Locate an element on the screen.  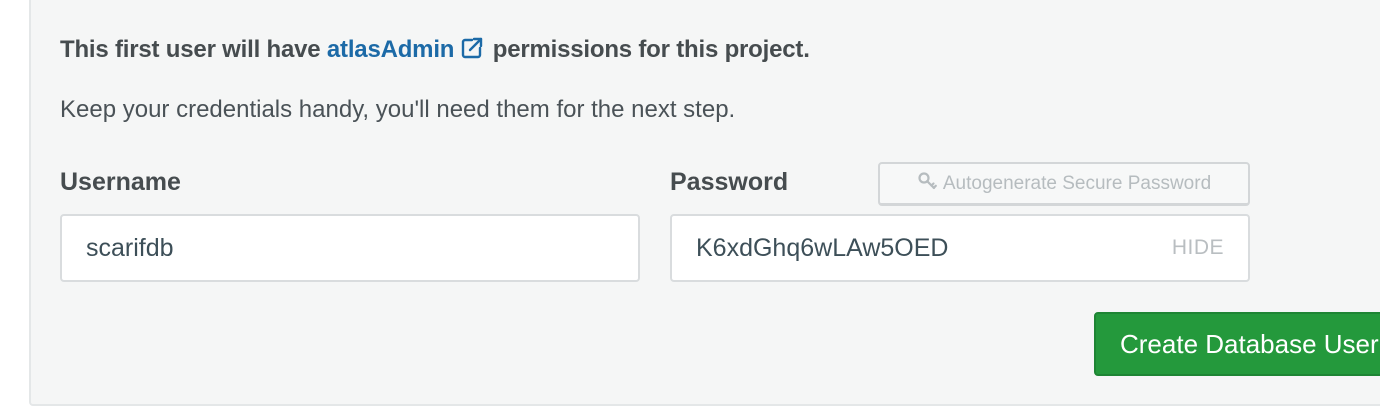
create-database-user-button: Create Database User is located at coordinates (1237, 344).